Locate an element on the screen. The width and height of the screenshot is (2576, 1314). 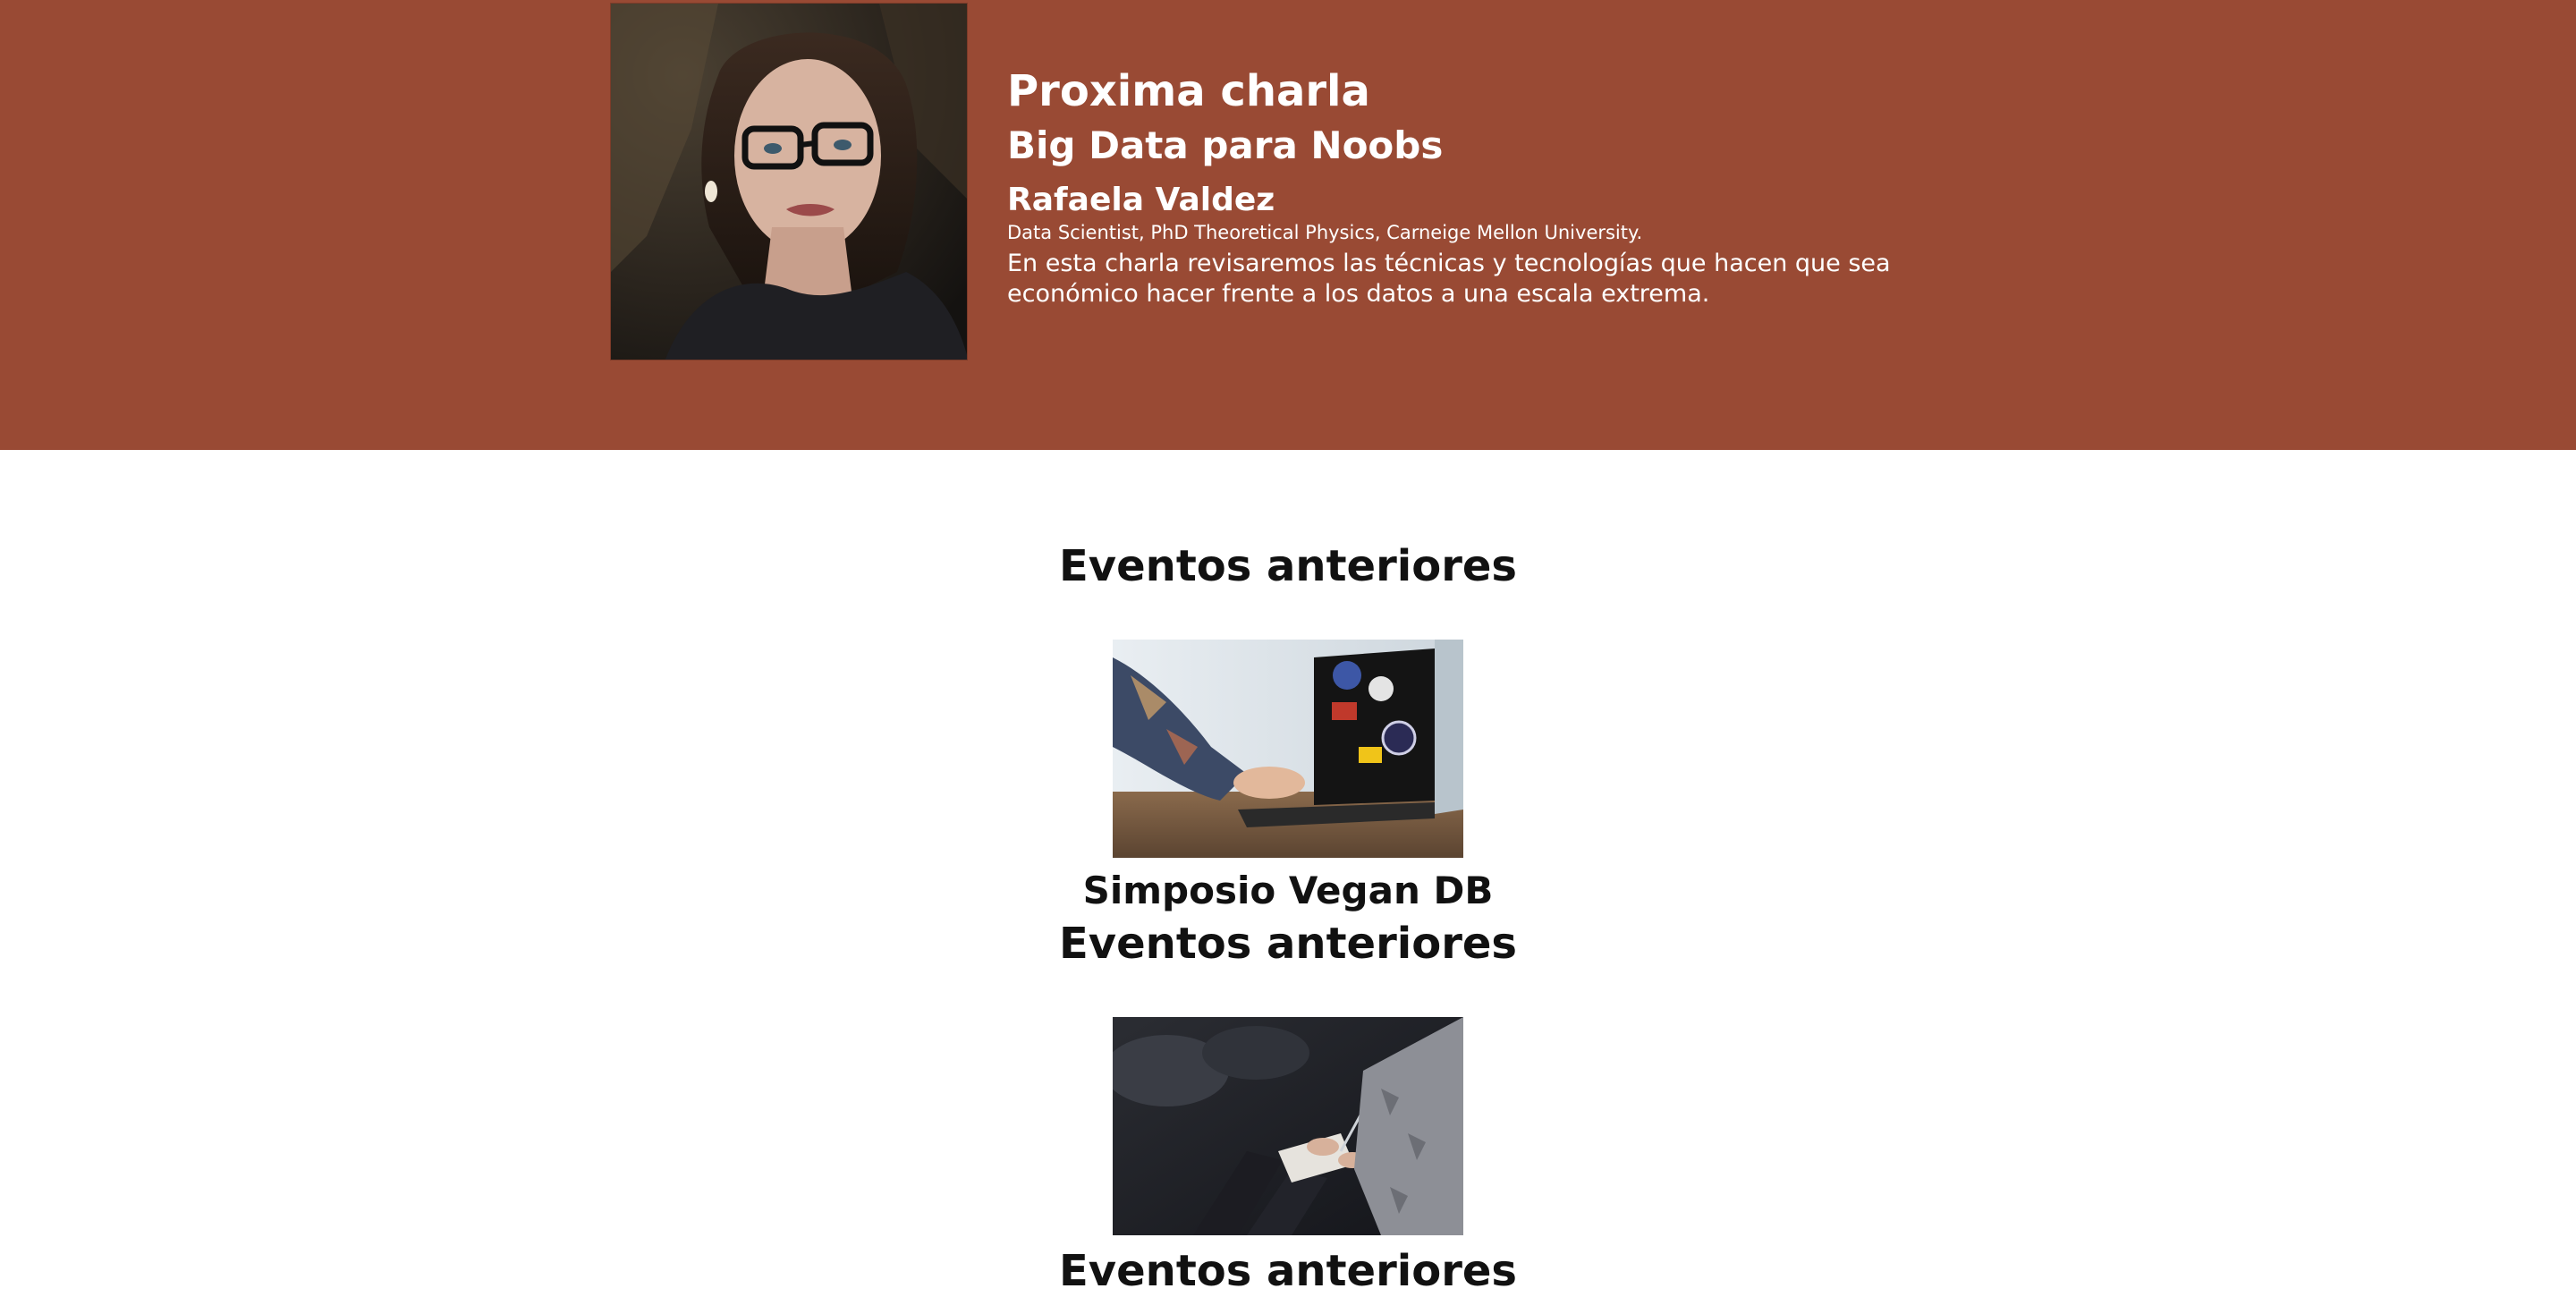
audience-taking-notes-image is located at coordinates (1288, 1126).